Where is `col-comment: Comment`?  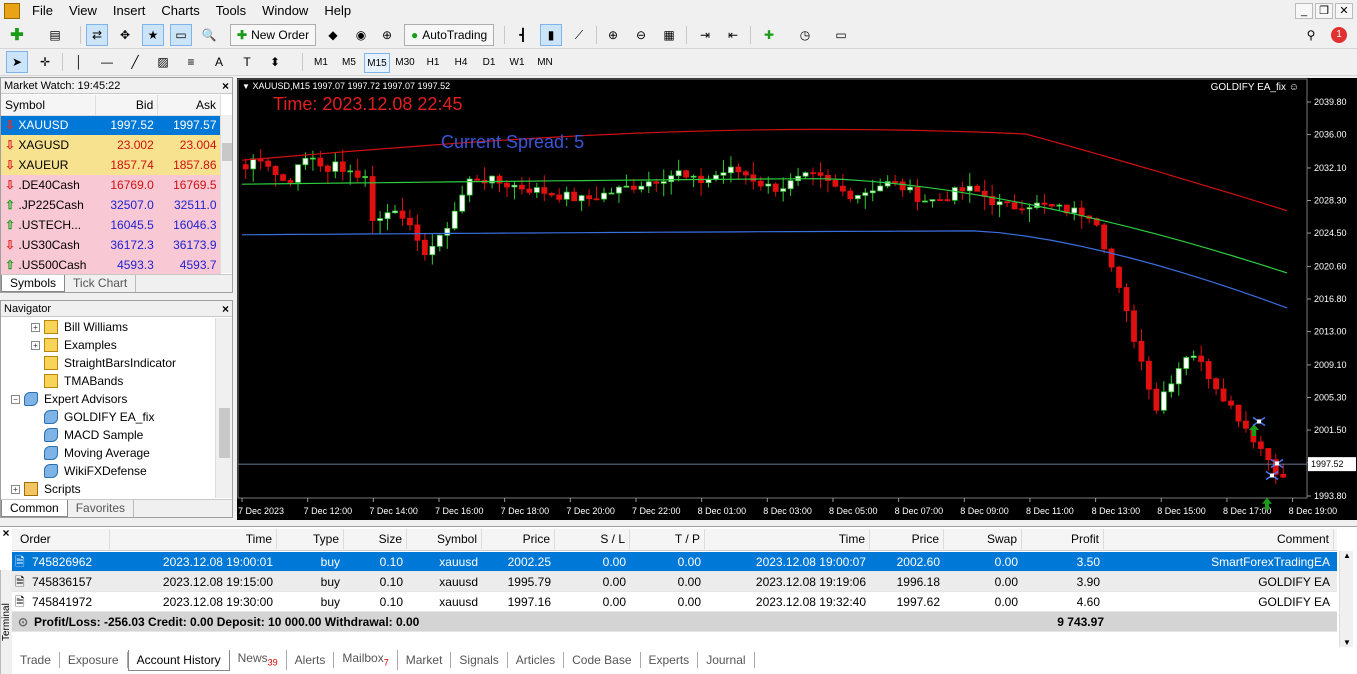 col-comment: Comment is located at coordinates (1221, 539).